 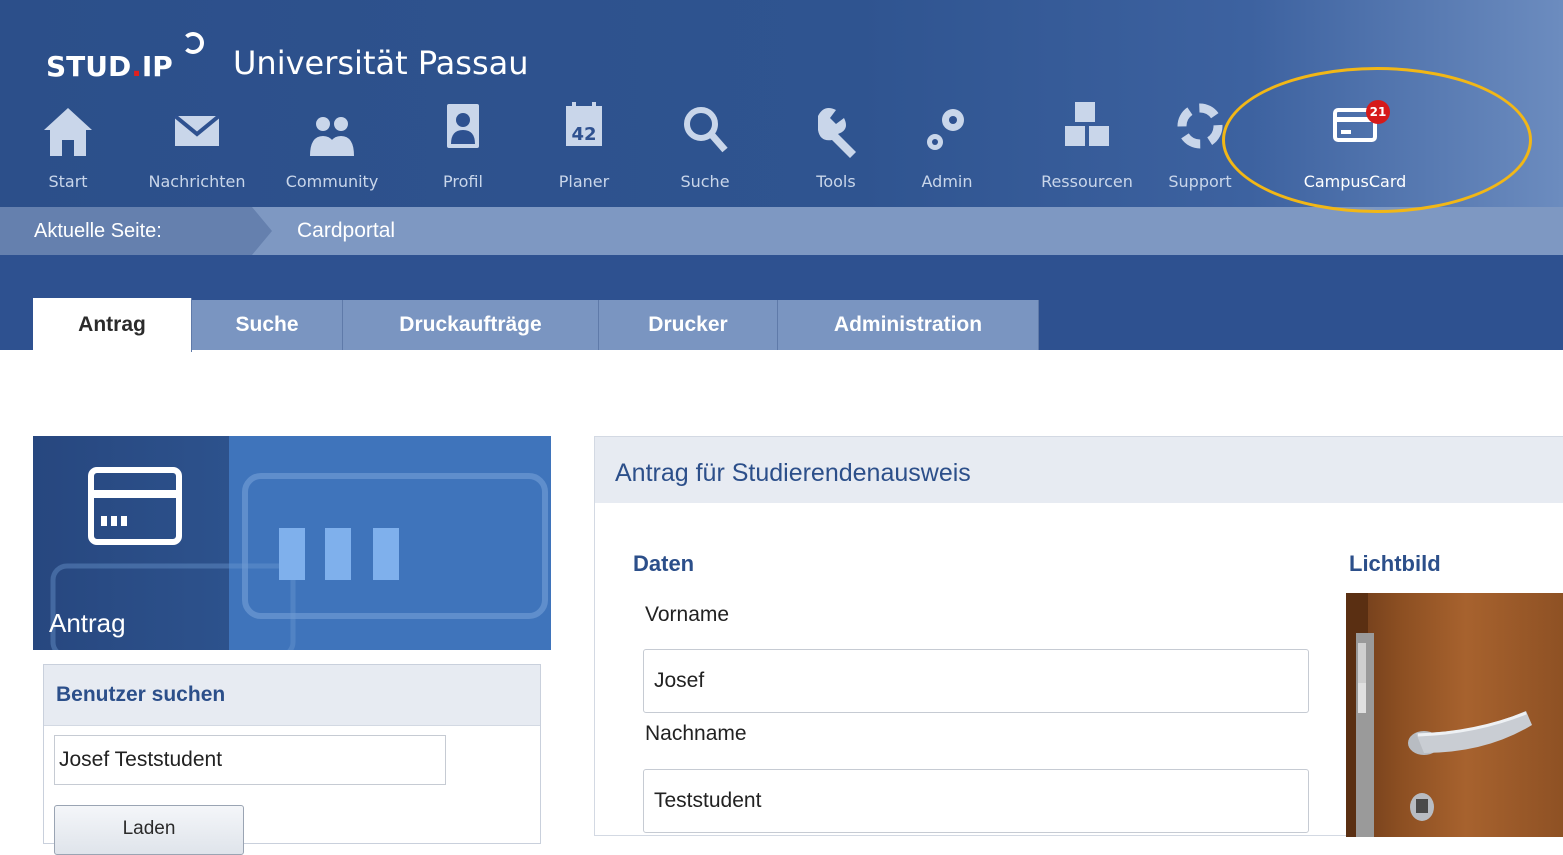 I want to click on nav-suche-label: Suche, so click(x=705, y=181).